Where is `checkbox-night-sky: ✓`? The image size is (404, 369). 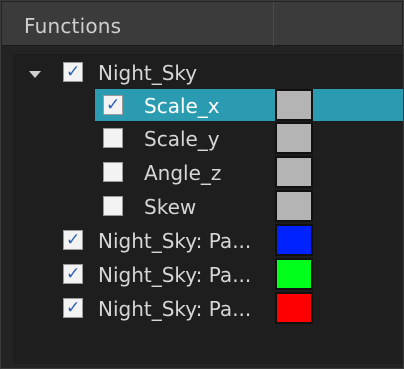 checkbox-night-sky: ✓ is located at coordinates (73, 72).